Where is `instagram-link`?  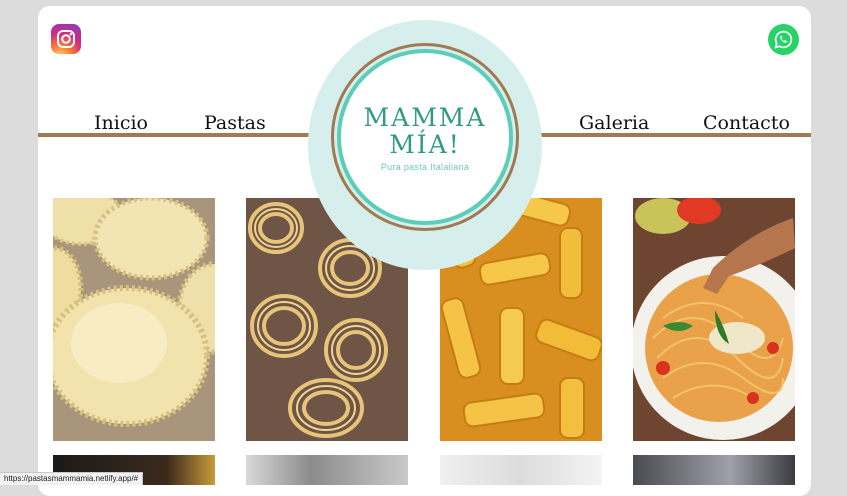
instagram-link is located at coordinates (66, 39).